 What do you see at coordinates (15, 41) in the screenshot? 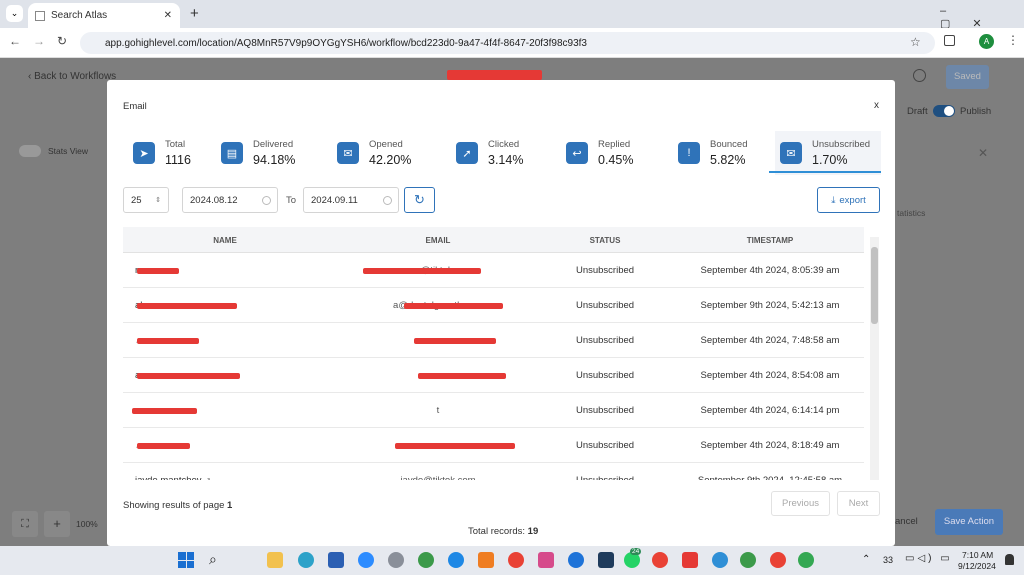
I see `back-nav-icon: ←` at bounding box center [15, 41].